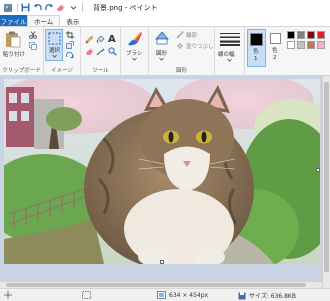  I want to click on canvas-resize-handle-right, so click(318, 170).